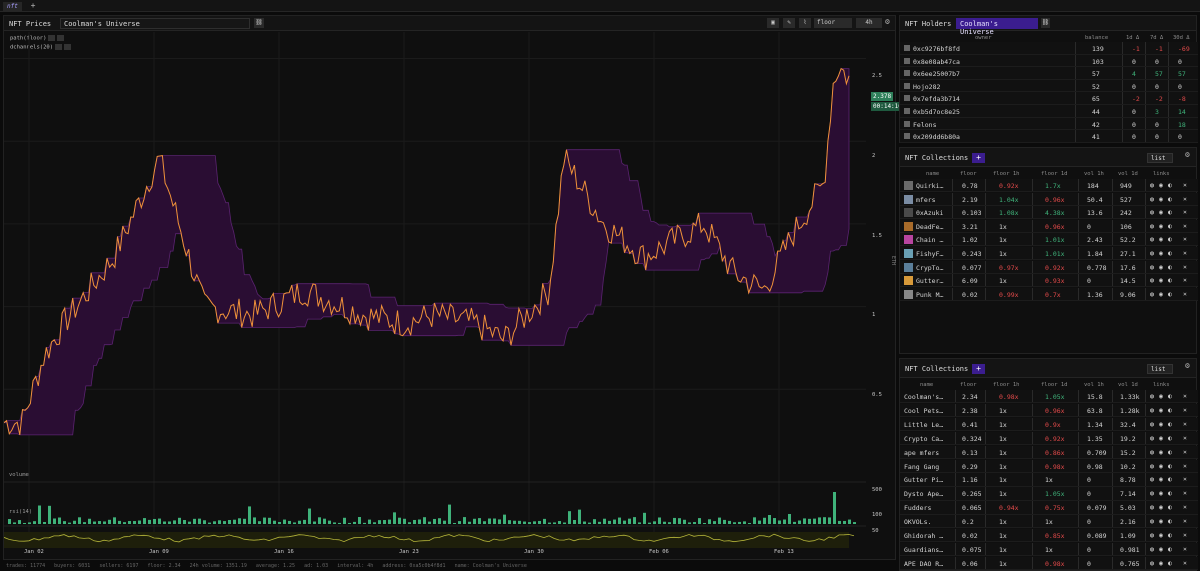 Image resolution: width=1200 pixels, height=571 pixels. I want to click on collection-row: OKVOLs. 0.2 1x 1x 0 2.16 ◍ ◉ ◐ ×, so click(1049, 522).